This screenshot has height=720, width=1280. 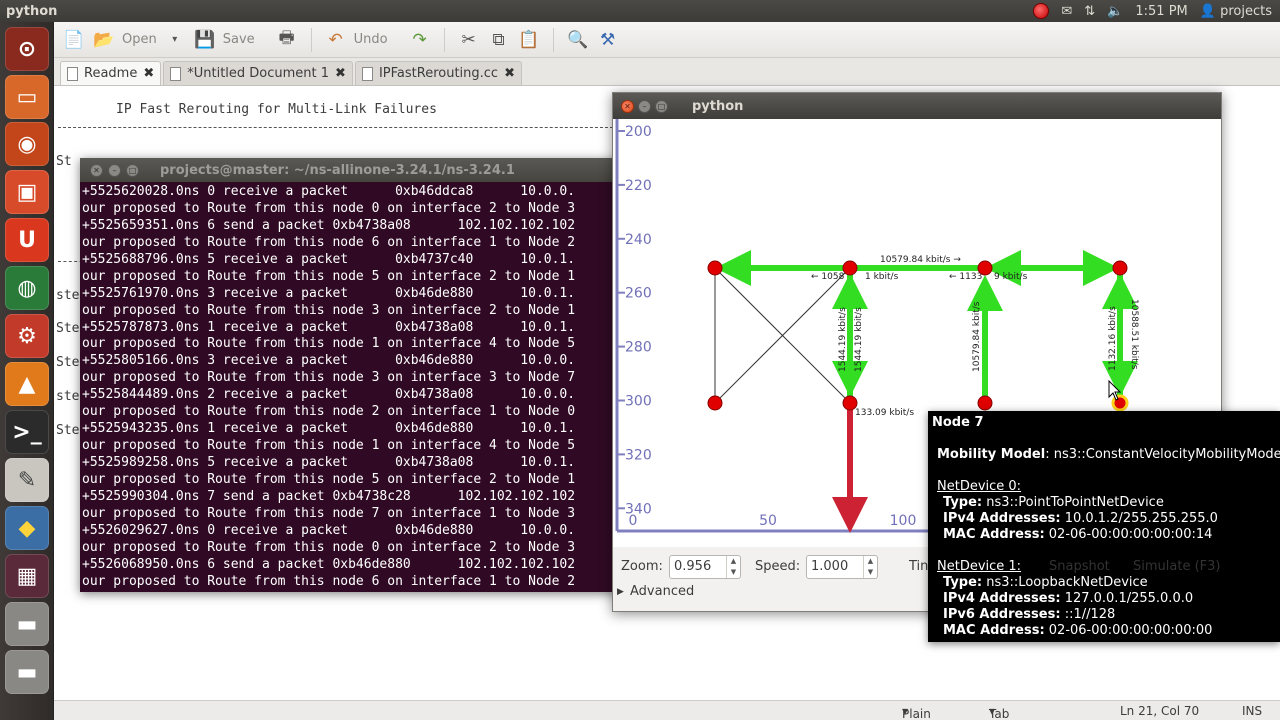 I want to click on workspace-switcher-icon: ▦, so click(x=27, y=576).